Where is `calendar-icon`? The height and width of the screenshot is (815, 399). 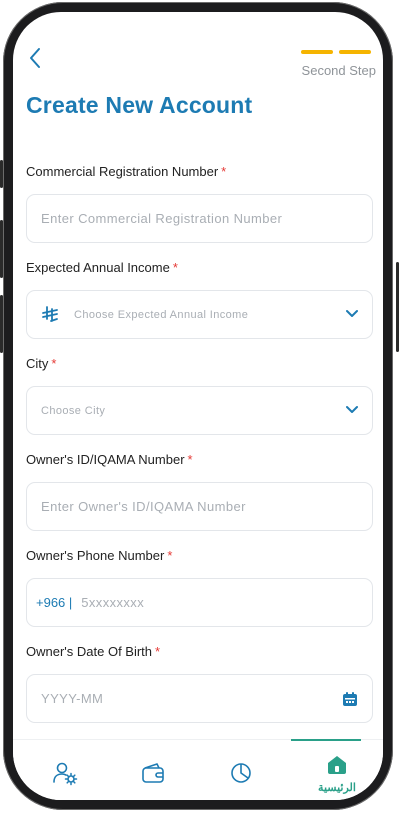 calendar-icon is located at coordinates (350, 699).